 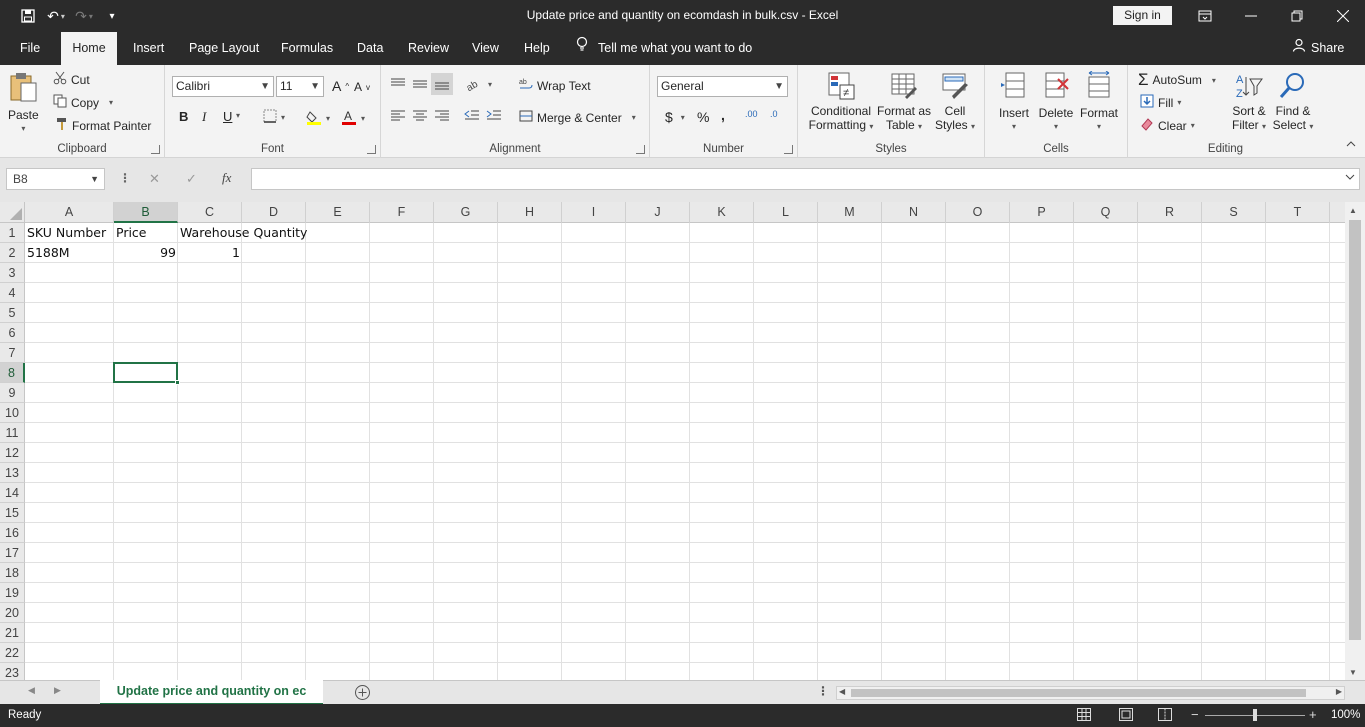 I want to click on formula-input, so click(x=805, y=179).